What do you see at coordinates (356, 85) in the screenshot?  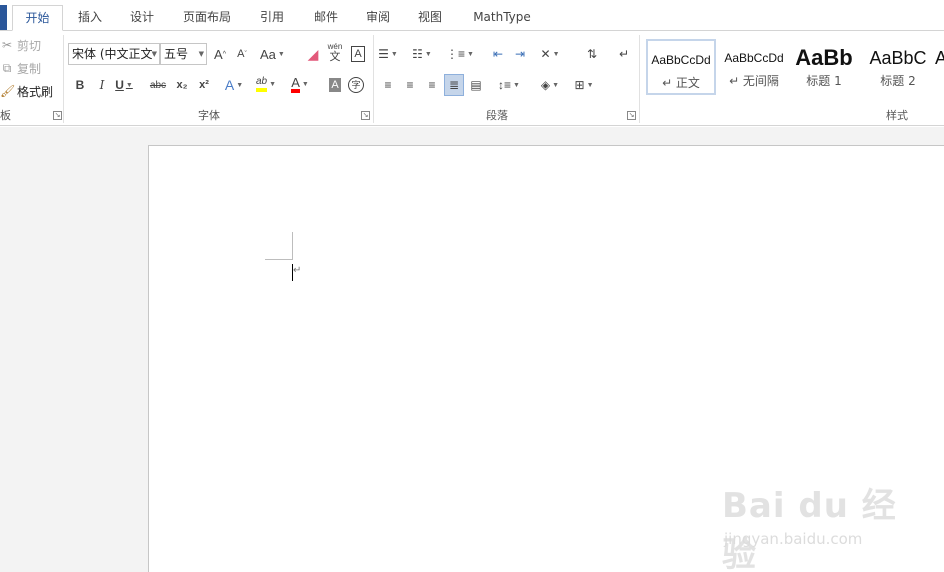 I see `enclose-characters-button: 字` at bounding box center [356, 85].